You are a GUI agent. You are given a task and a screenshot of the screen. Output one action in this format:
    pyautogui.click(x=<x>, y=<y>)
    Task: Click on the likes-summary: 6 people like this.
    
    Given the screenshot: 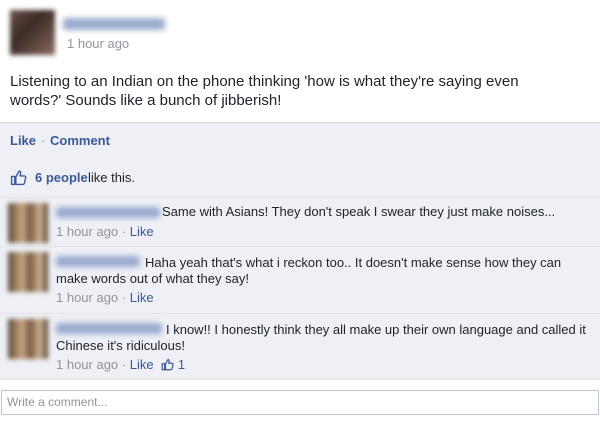 What is the action you would take?
    pyautogui.click(x=300, y=178)
    